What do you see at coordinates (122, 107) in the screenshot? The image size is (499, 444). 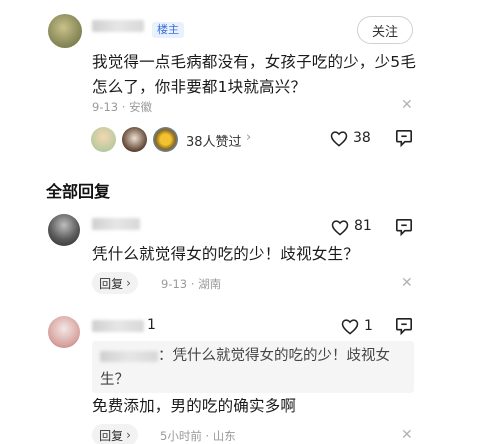 I see `post-meta: 9-13 · 安徽` at bounding box center [122, 107].